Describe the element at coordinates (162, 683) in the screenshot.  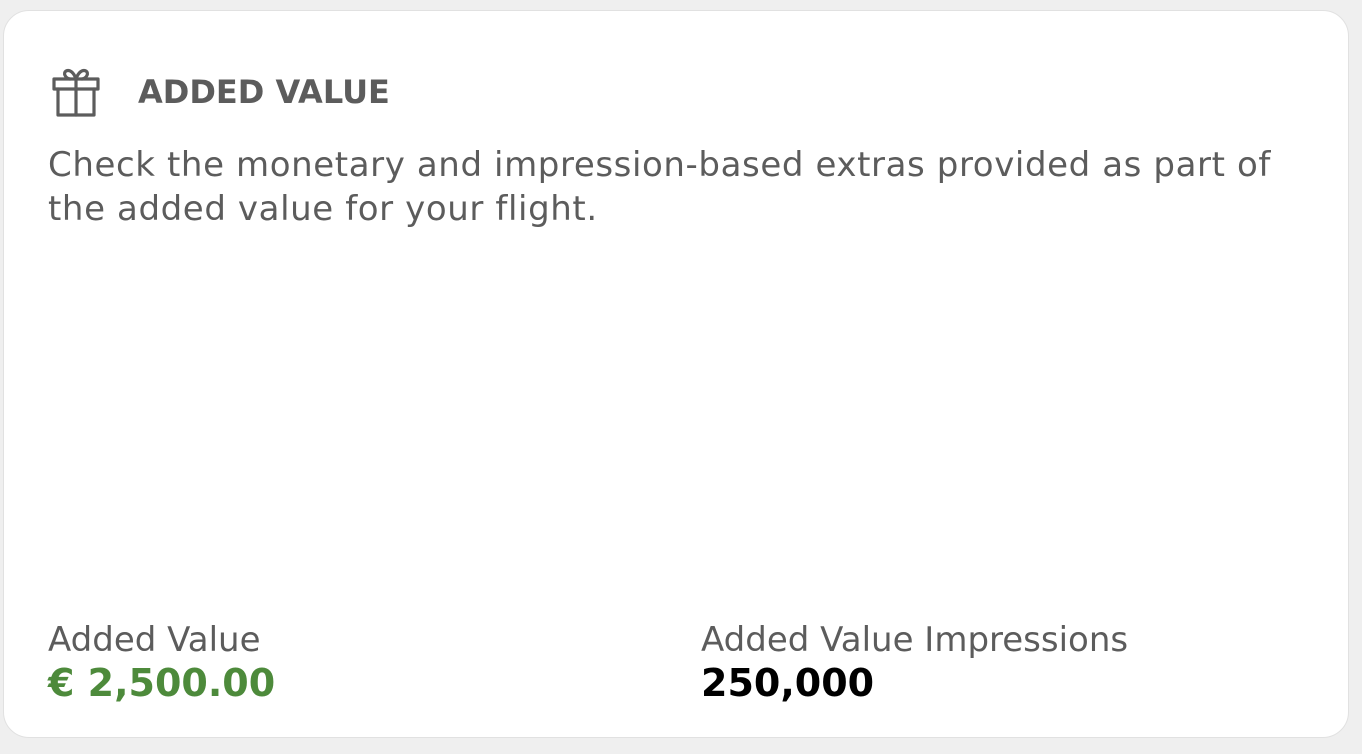
I see `added-value-amount: € 2,500.00` at that location.